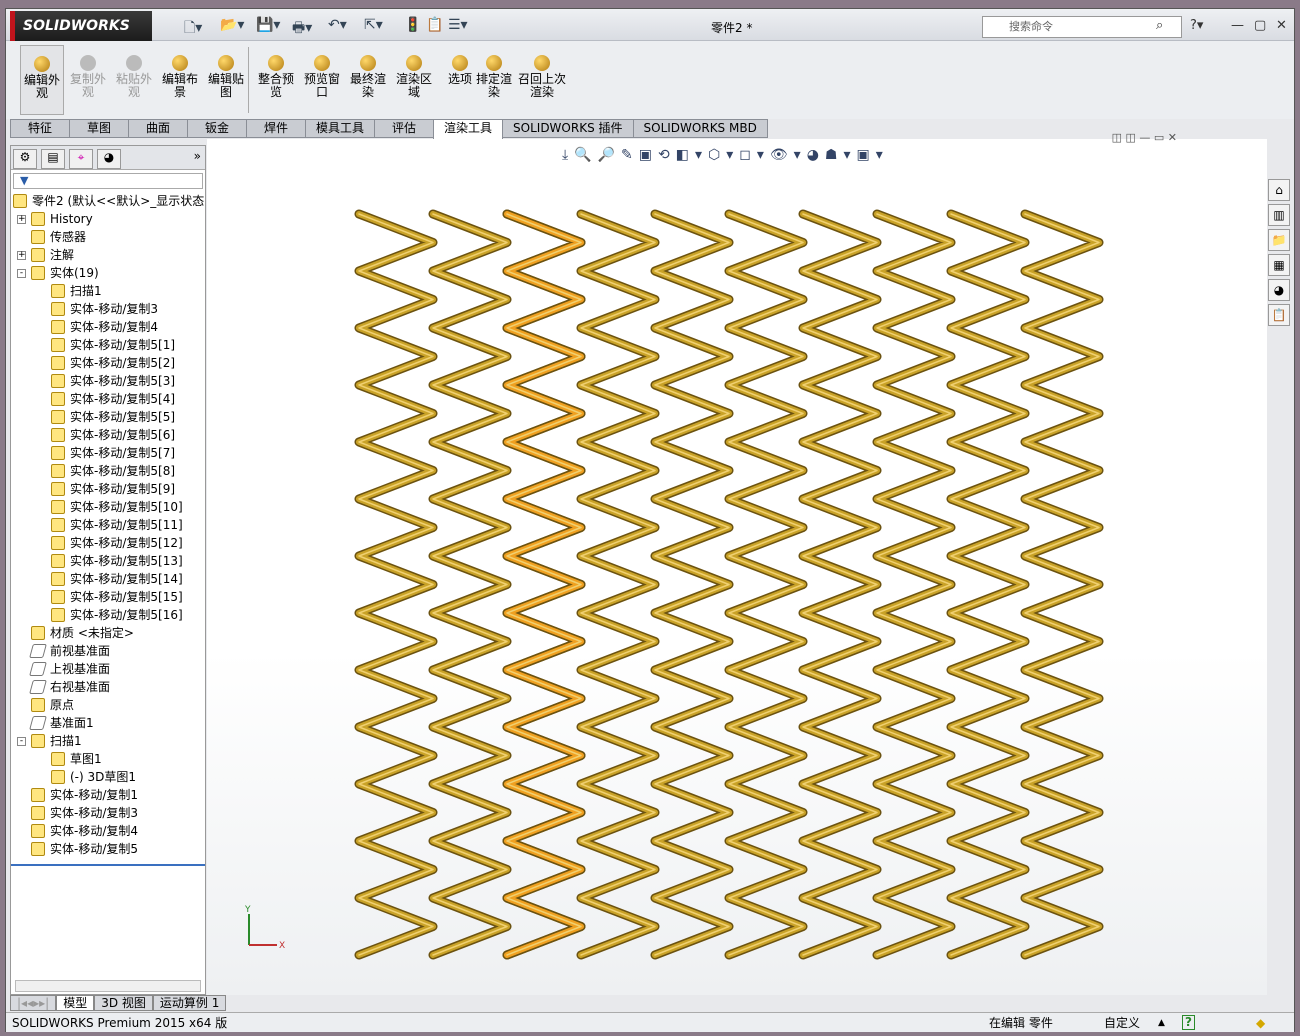 The image size is (1300, 1036). Describe the element at coordinates (45, 255) in the screenshot. I see `tree-item: + 注解` at that location.